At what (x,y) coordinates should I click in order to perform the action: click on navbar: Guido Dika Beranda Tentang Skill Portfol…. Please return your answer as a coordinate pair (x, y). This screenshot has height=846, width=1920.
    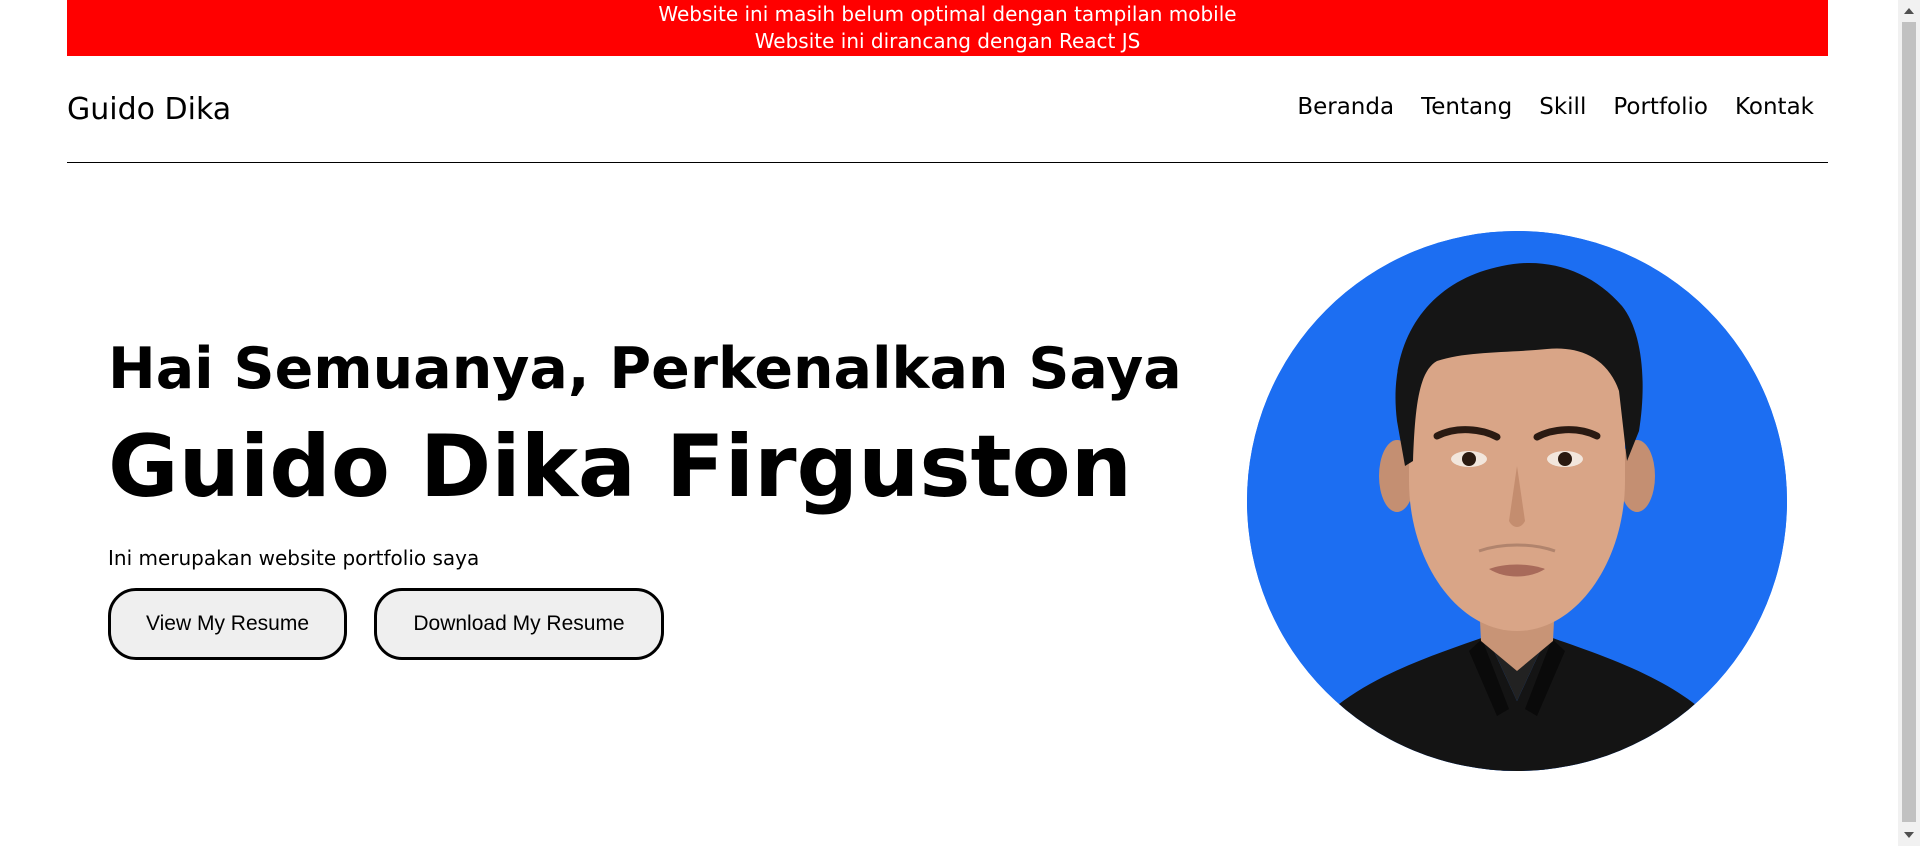
    Looking at the image, I should click on (947, 109).